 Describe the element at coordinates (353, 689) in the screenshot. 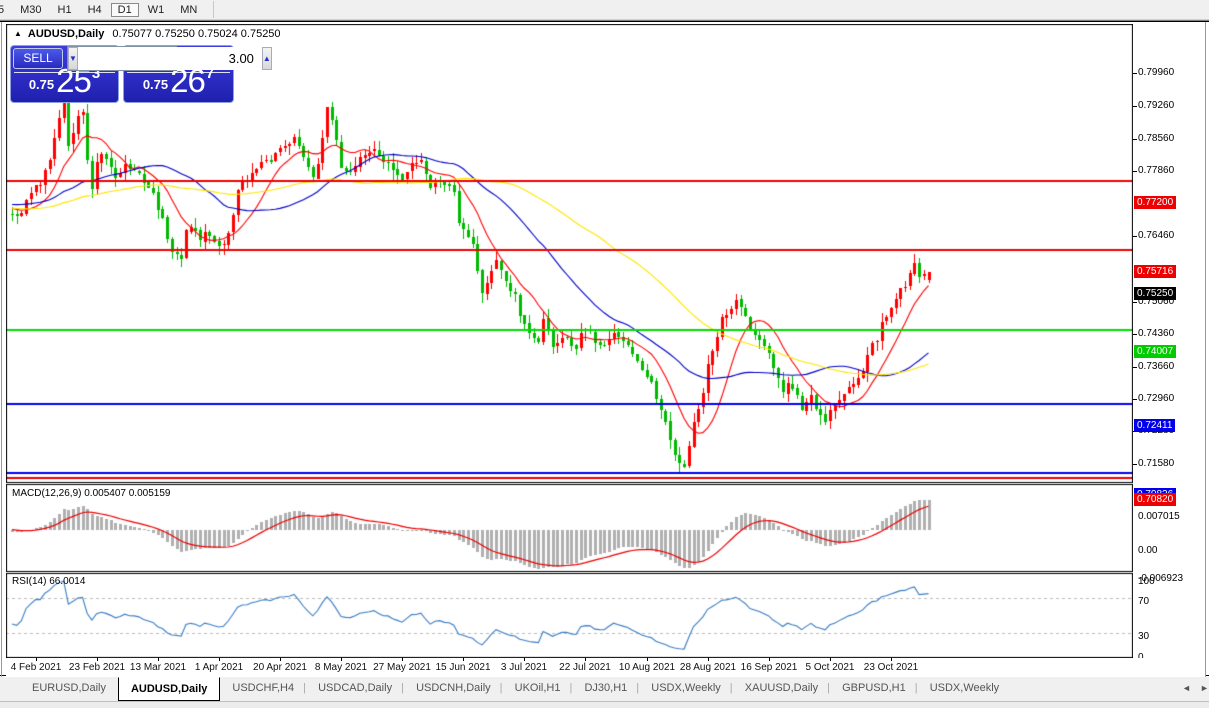

I see `tab-usdcad-daily: USDCAD,Daily` at that location.